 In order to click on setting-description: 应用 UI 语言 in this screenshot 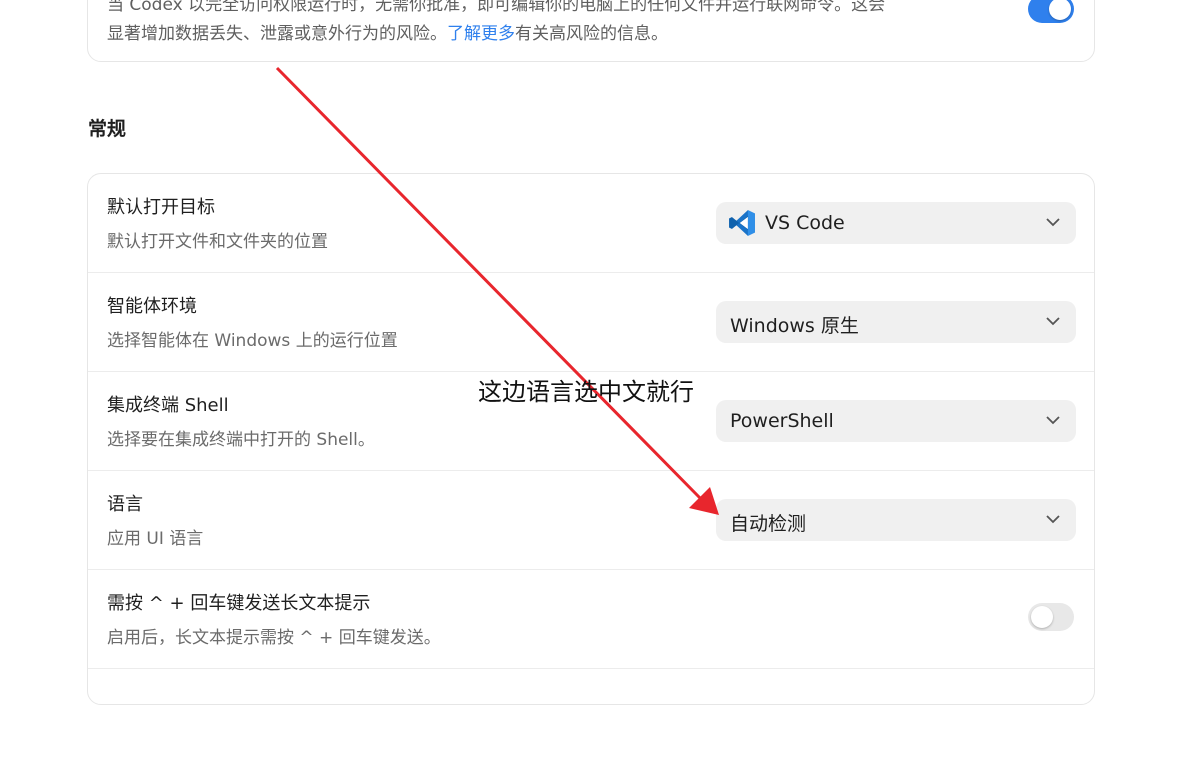, I will do `click(155, 539)`.